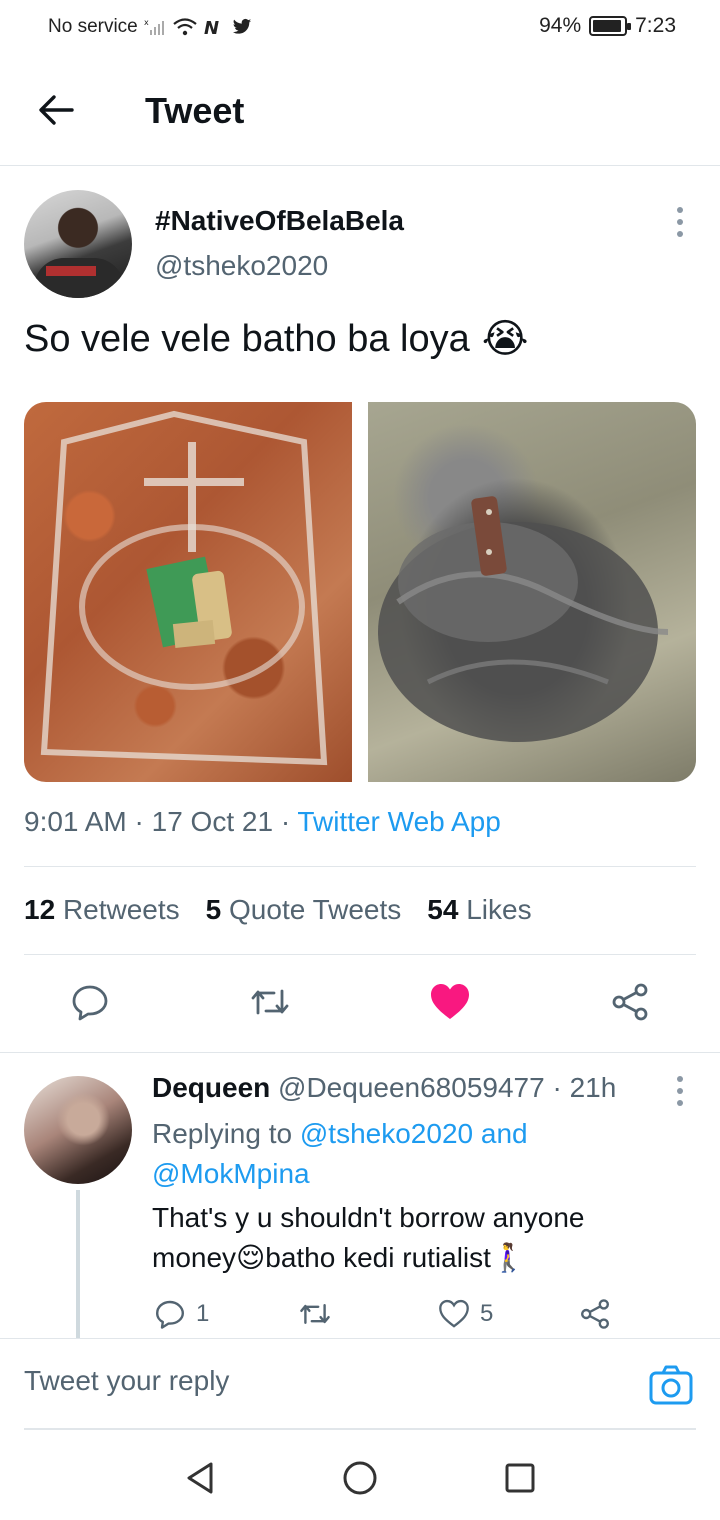  What do you see at coordinates (231, 1173) in the screenshot?
I see `replying-to-link-2: @MokMpina` at bounding box center [231, 1173].